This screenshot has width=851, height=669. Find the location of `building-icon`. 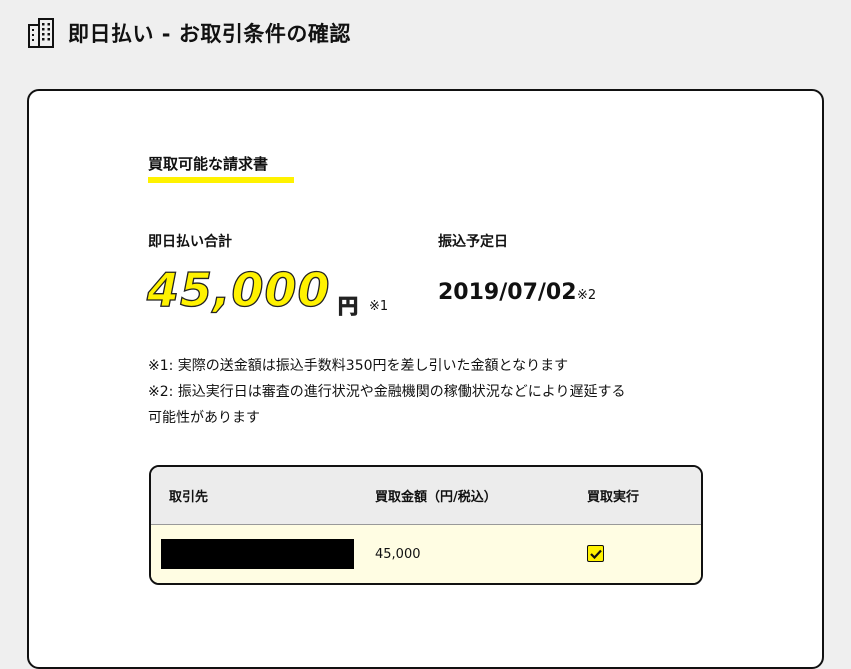

building-icon is located at coordinates (41, 33).